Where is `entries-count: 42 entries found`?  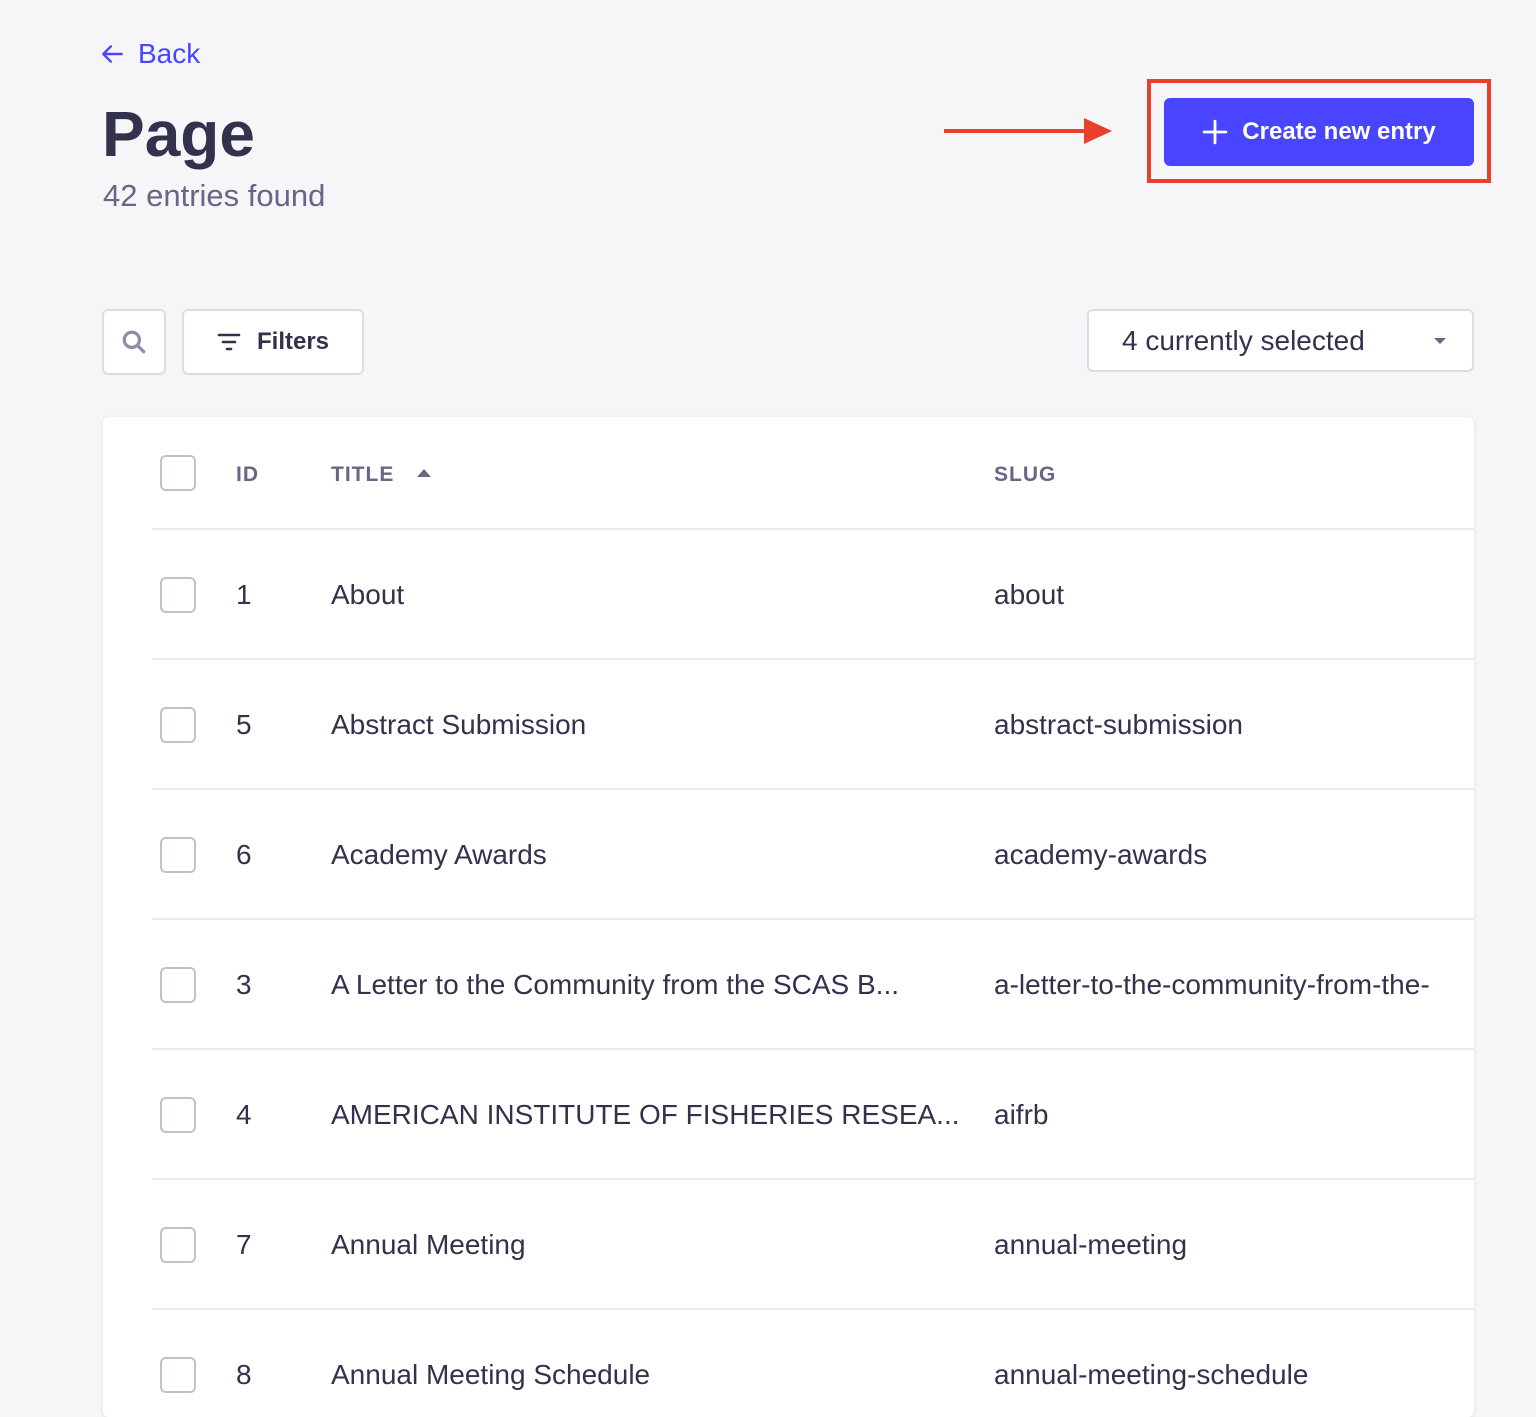 entries-count: 42 entries found is located at coordinates (214, 195).